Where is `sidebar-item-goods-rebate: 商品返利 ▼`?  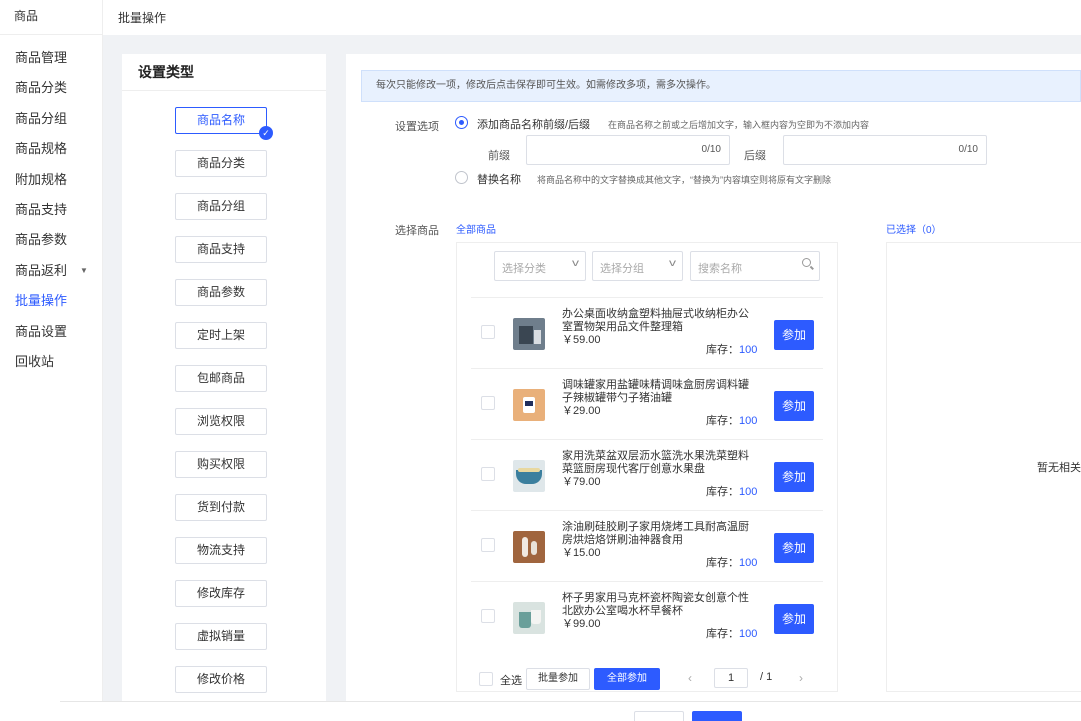 sidebar-item-goods-rebate: 商品返利 ▼ is located at coordinates (51, 271).